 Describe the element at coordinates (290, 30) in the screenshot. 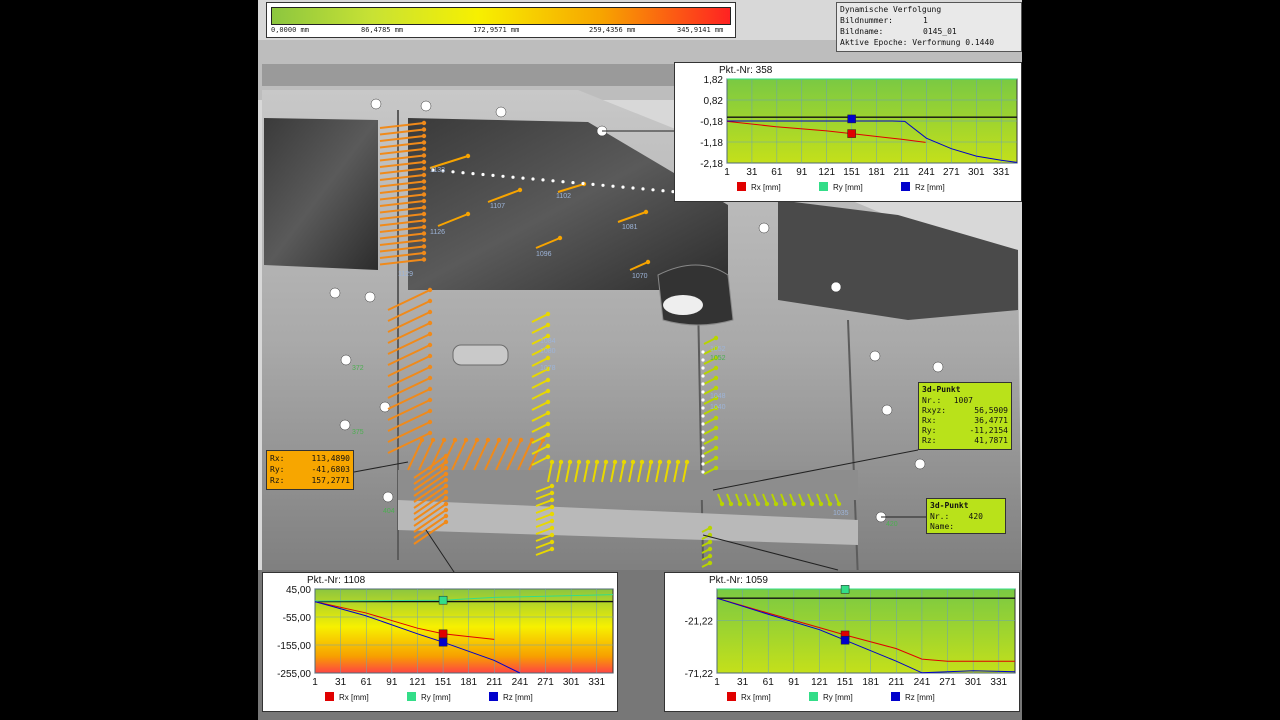

I see `scale-tick: 0,0000 mm` at that location.